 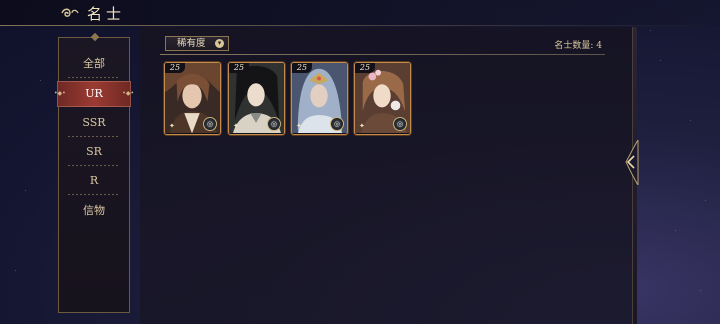 I want to click on dots-right-icon: •◆•, so click(x=128, y=93).